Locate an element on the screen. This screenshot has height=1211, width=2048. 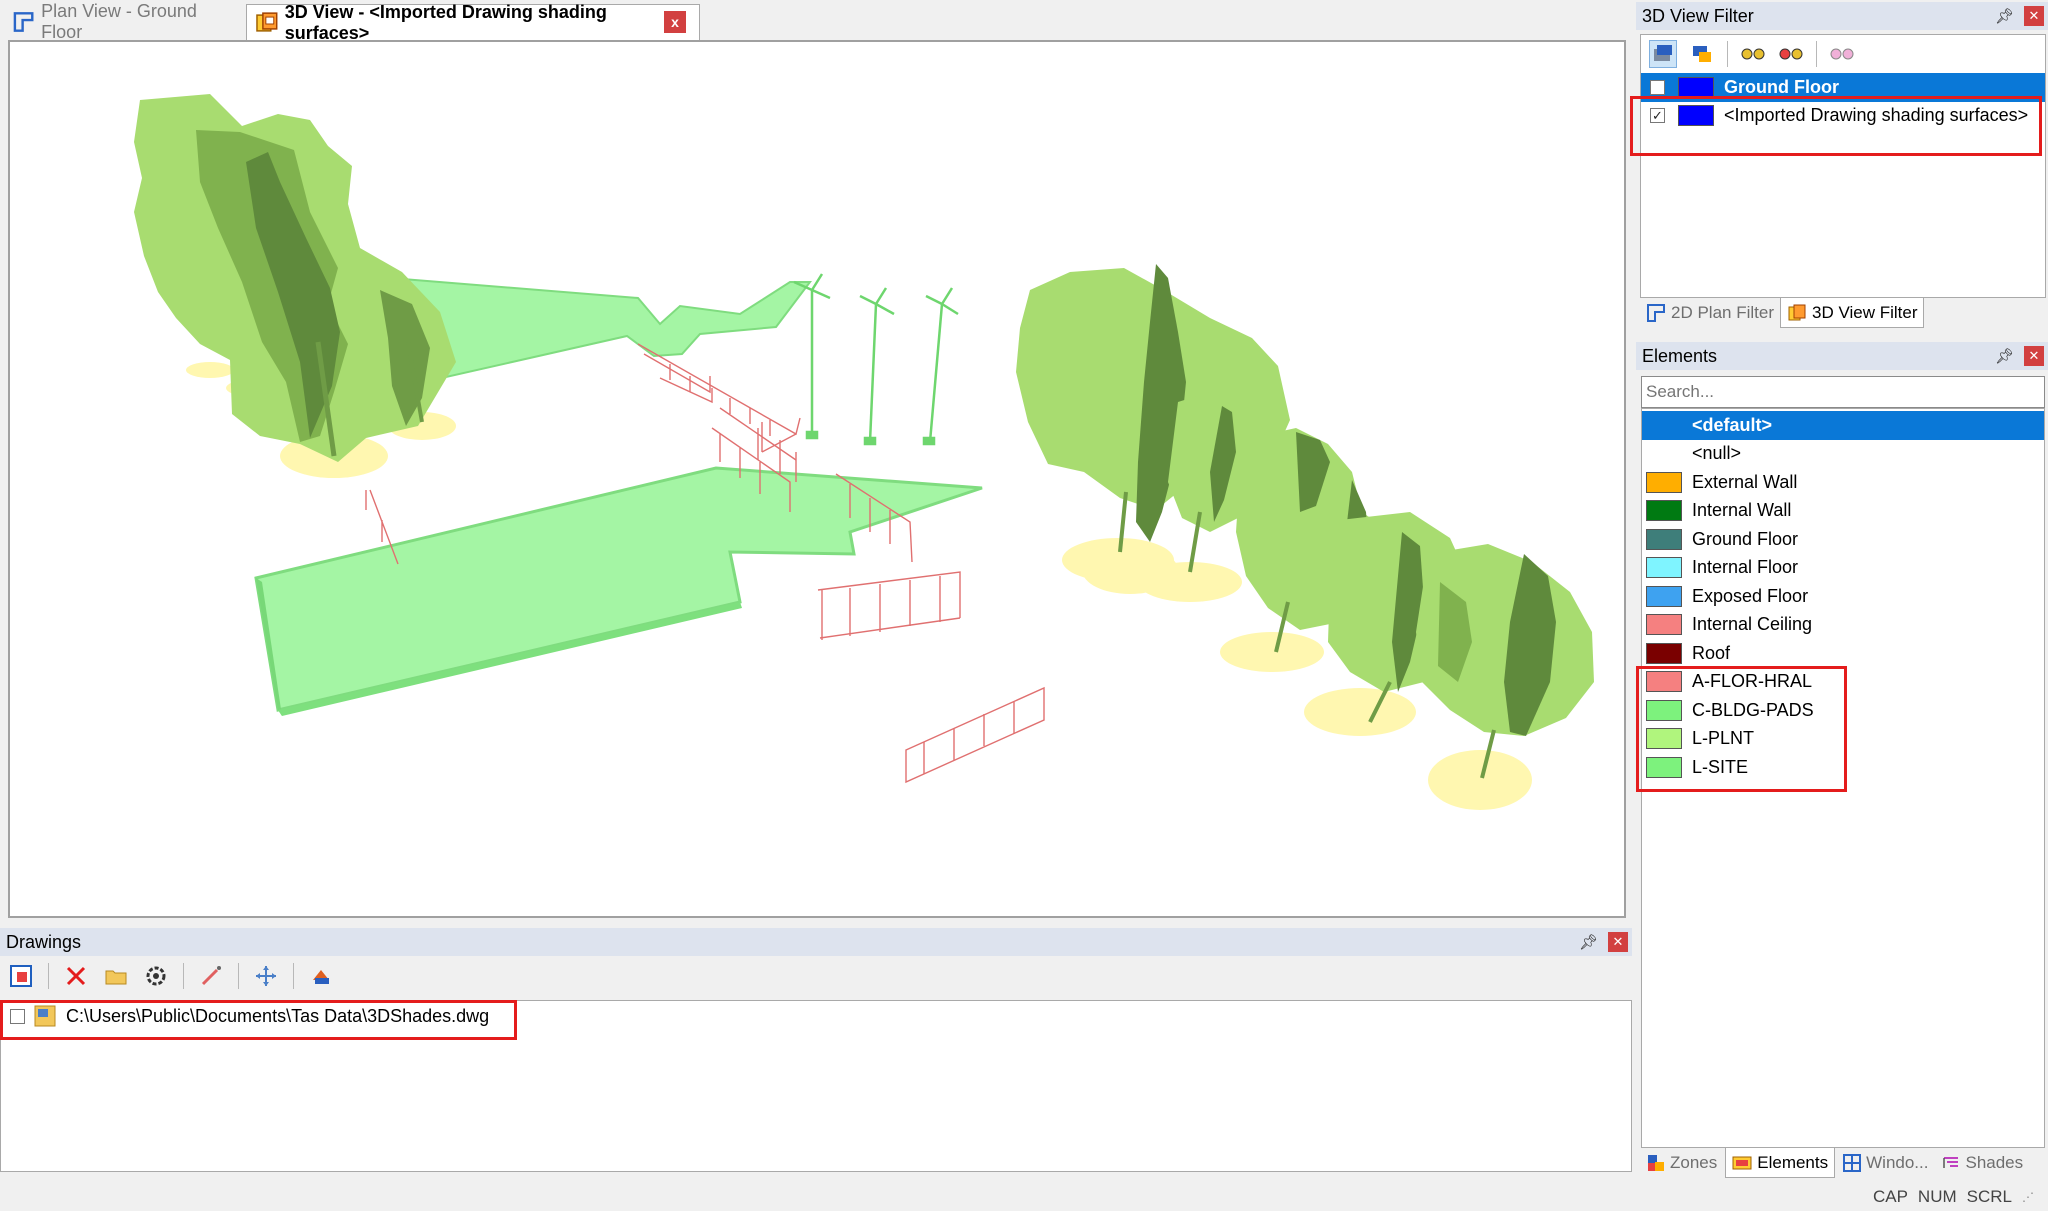
left-tree-cluster is located at coordinates (295, 278).